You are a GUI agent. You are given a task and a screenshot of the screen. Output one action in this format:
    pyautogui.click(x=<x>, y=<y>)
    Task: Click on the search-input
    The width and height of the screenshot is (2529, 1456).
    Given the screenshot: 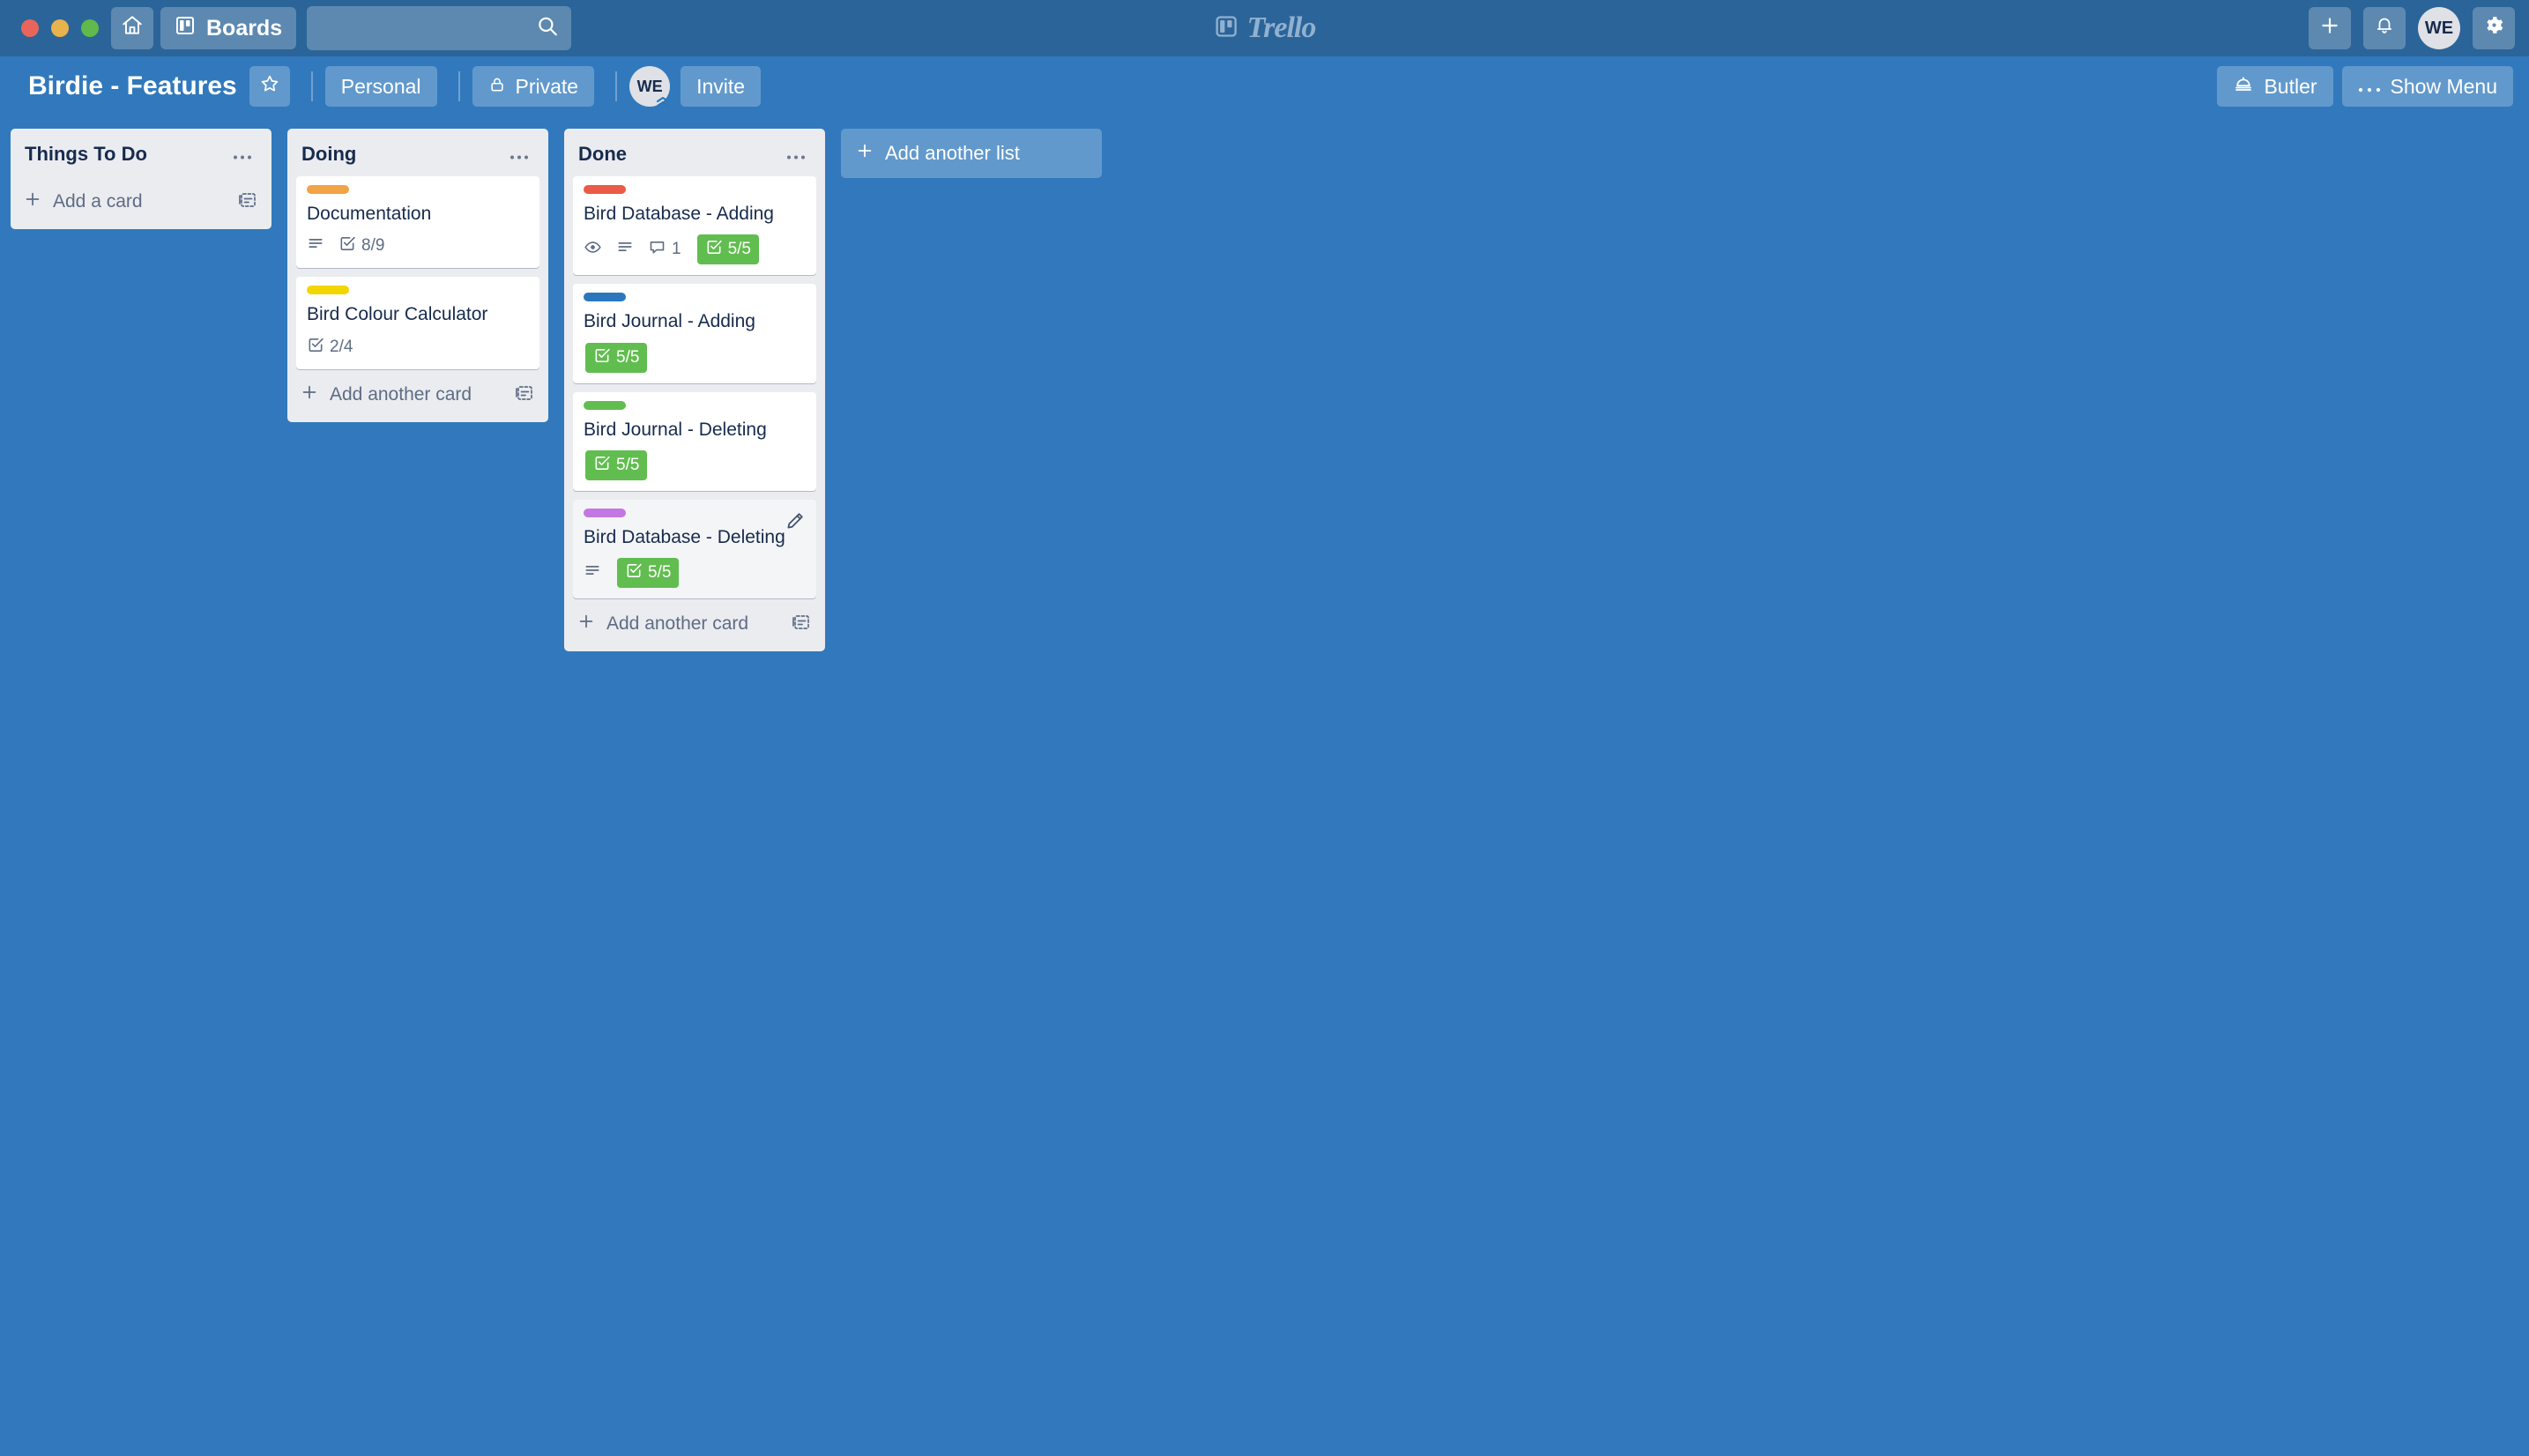 What is the action you would take?
    pyautogui.click(x=439, y=28)
    